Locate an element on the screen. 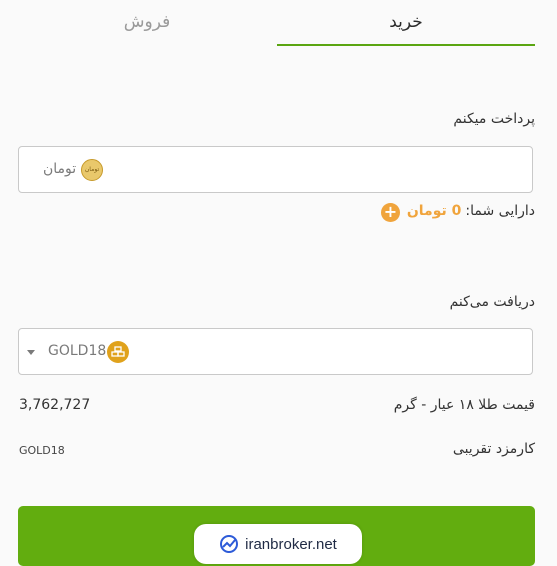  tab-buy: خرید is located at coordinates (406, 23).